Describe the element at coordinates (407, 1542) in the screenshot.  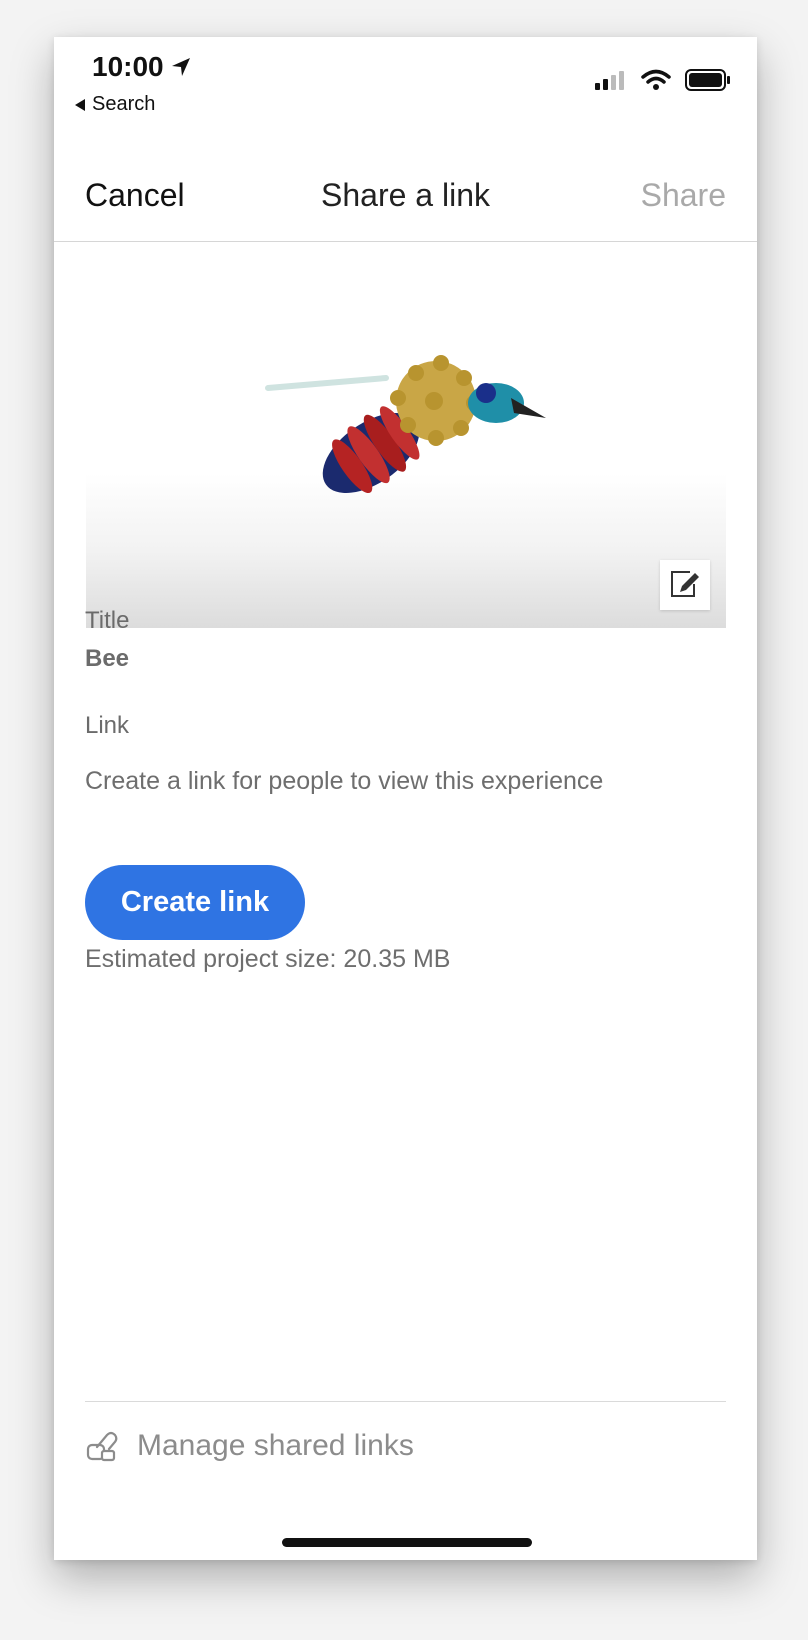
I see `home-indicator` at that location.